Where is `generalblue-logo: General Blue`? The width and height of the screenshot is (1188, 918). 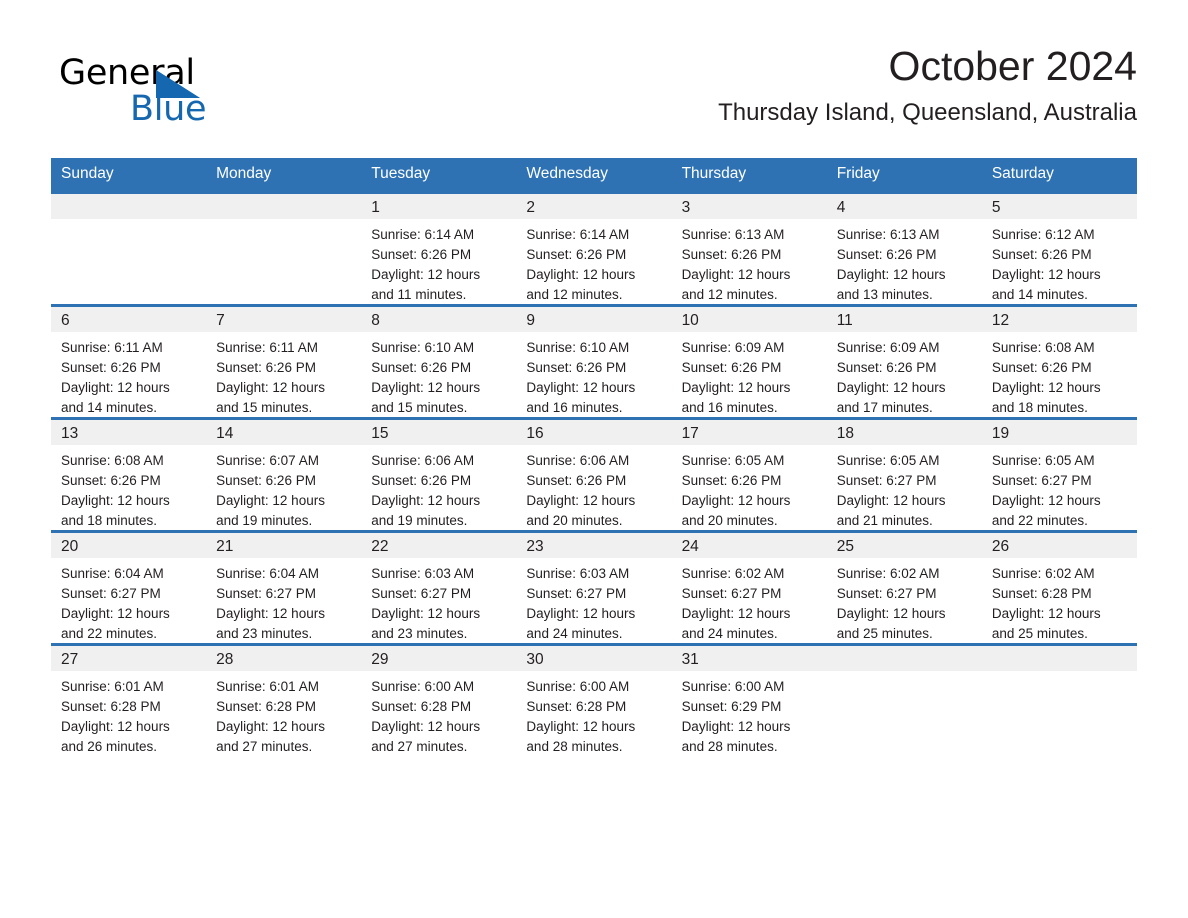 generalblue-logo: General Blue is located at coordinates (159, 92).